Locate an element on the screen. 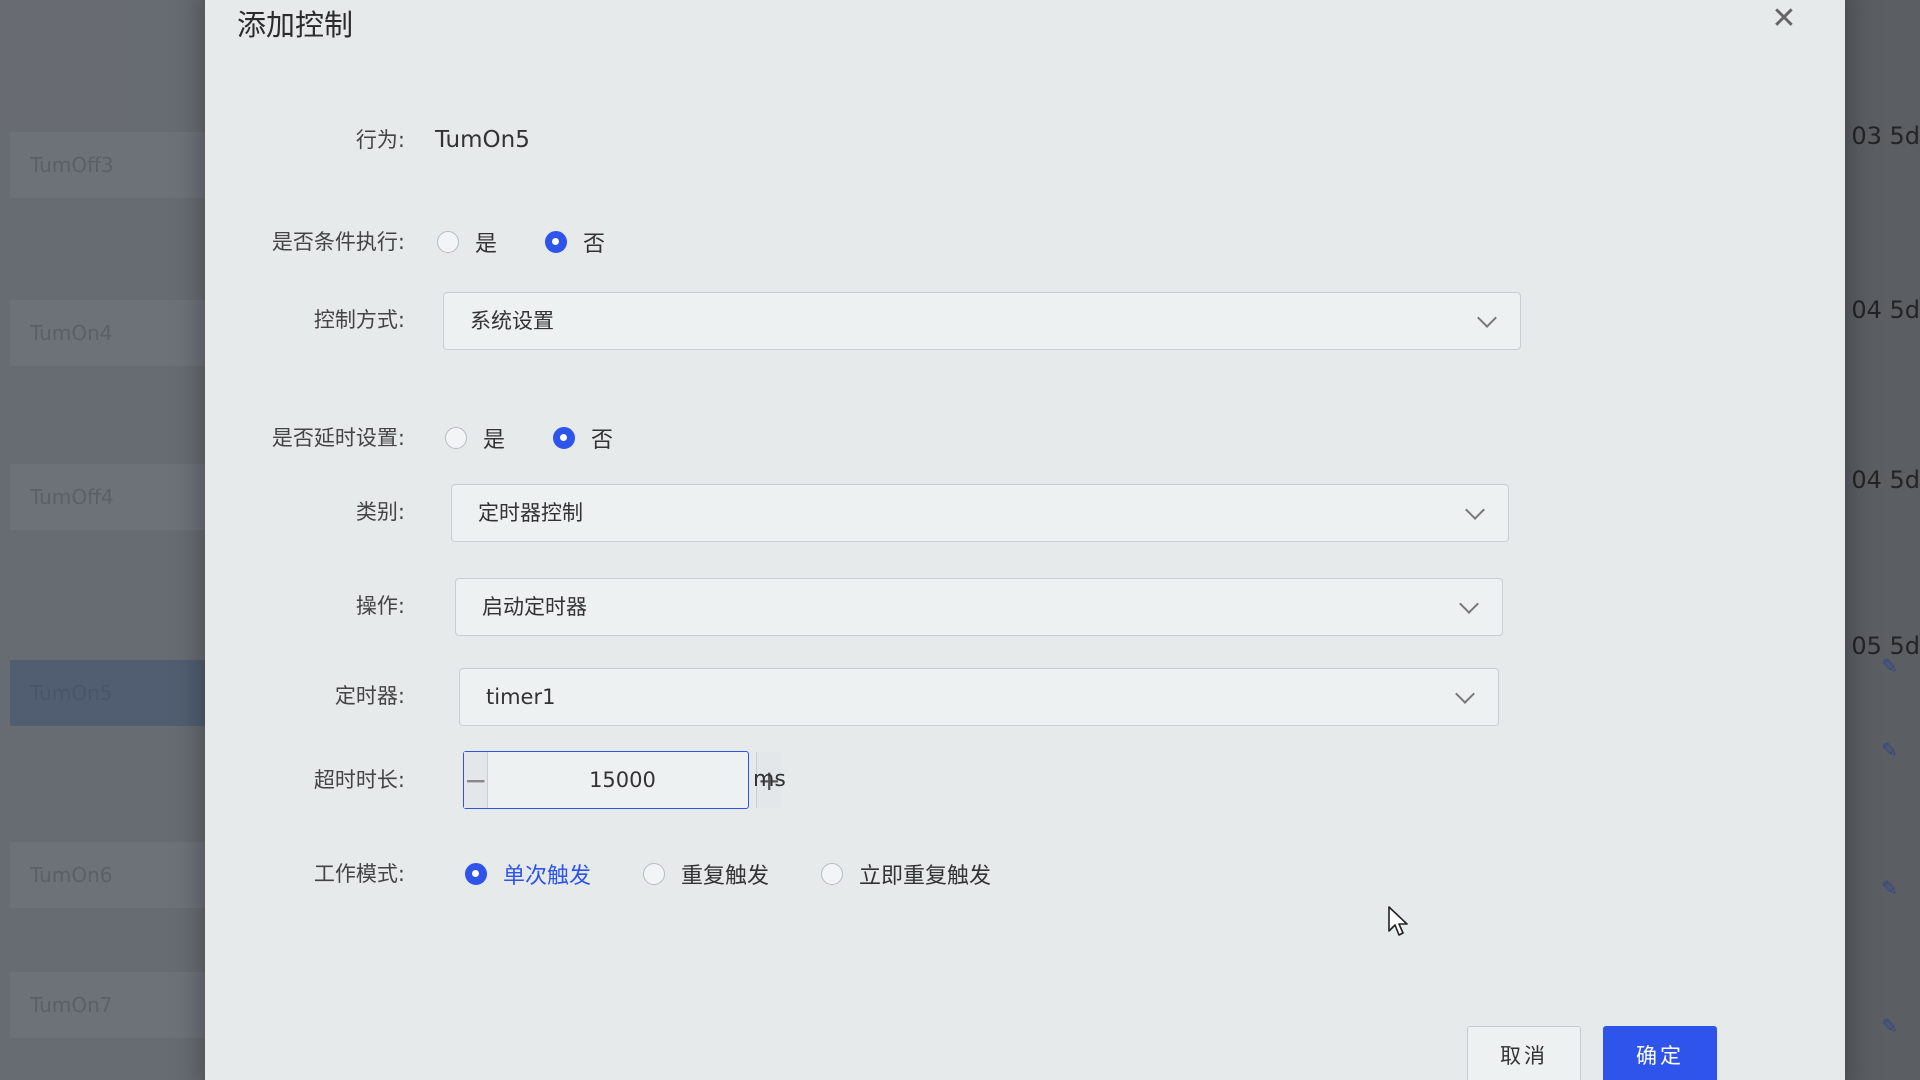 The image size is (1920, 1080). work-mode-radio-group: 单次触发 重复触发 立即重复触发 is located at coordinates (752, 874).